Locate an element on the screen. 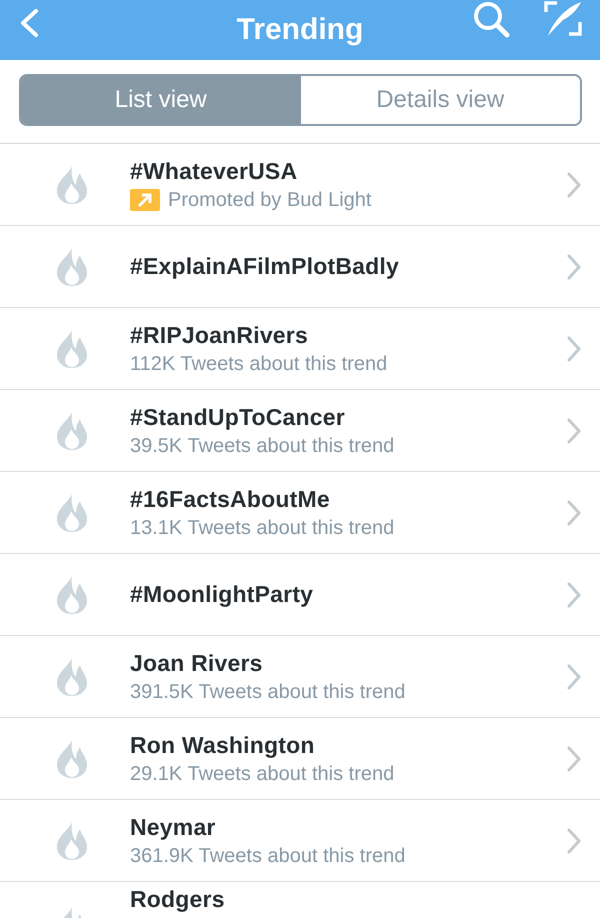  promoted-label: Promoted by Bud Light is located at coordinates (270, 200).